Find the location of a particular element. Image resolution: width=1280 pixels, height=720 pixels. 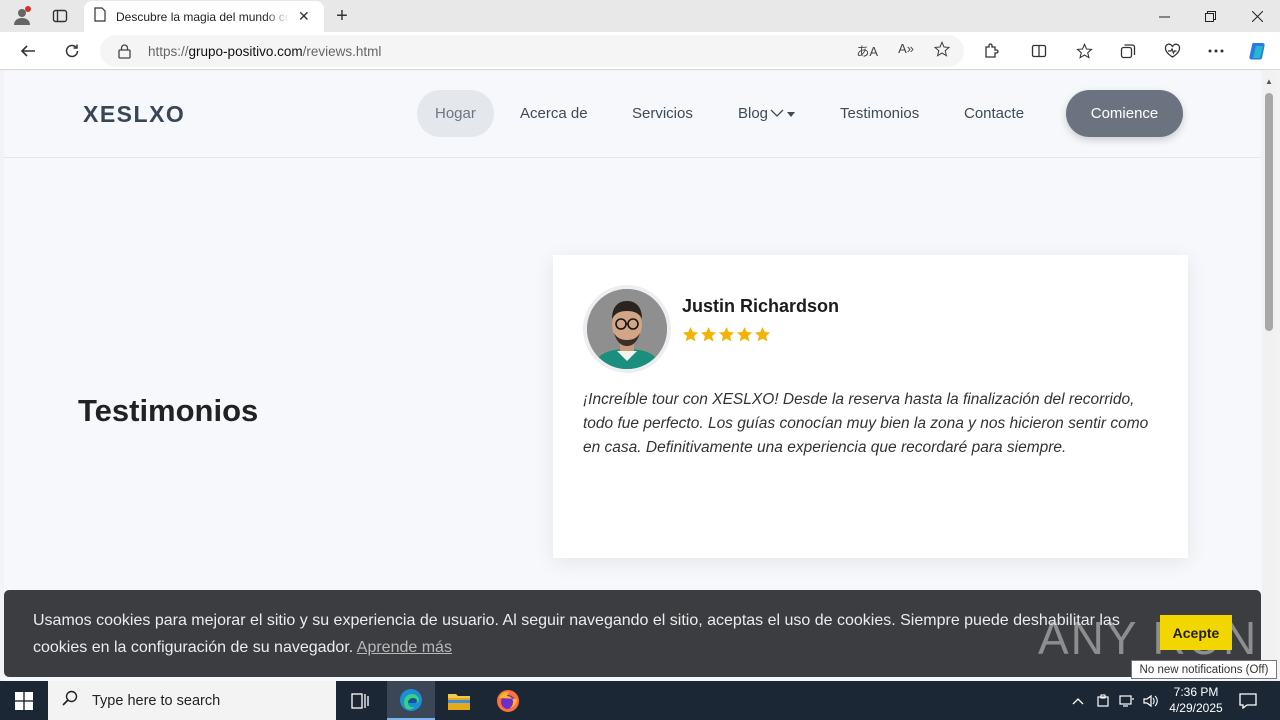

avatar is located at coordinates (627, 329).